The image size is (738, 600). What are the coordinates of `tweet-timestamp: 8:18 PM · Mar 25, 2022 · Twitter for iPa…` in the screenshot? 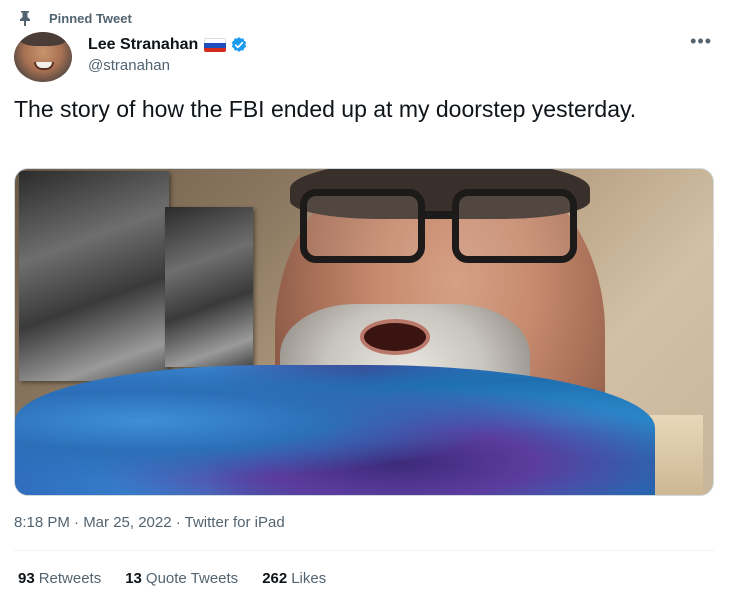 It's located at (149, 522).